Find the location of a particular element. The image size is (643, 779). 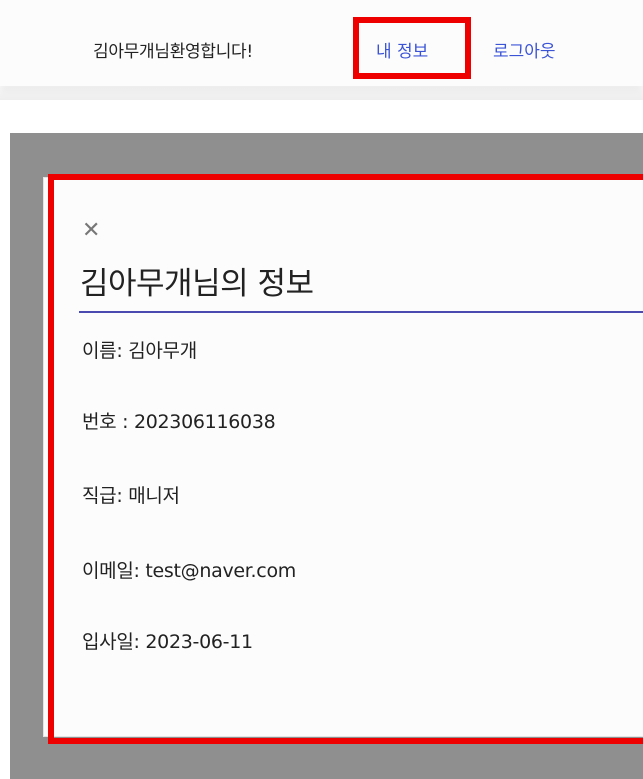

my-info-highlight-box is located at coordinates (412, 48).